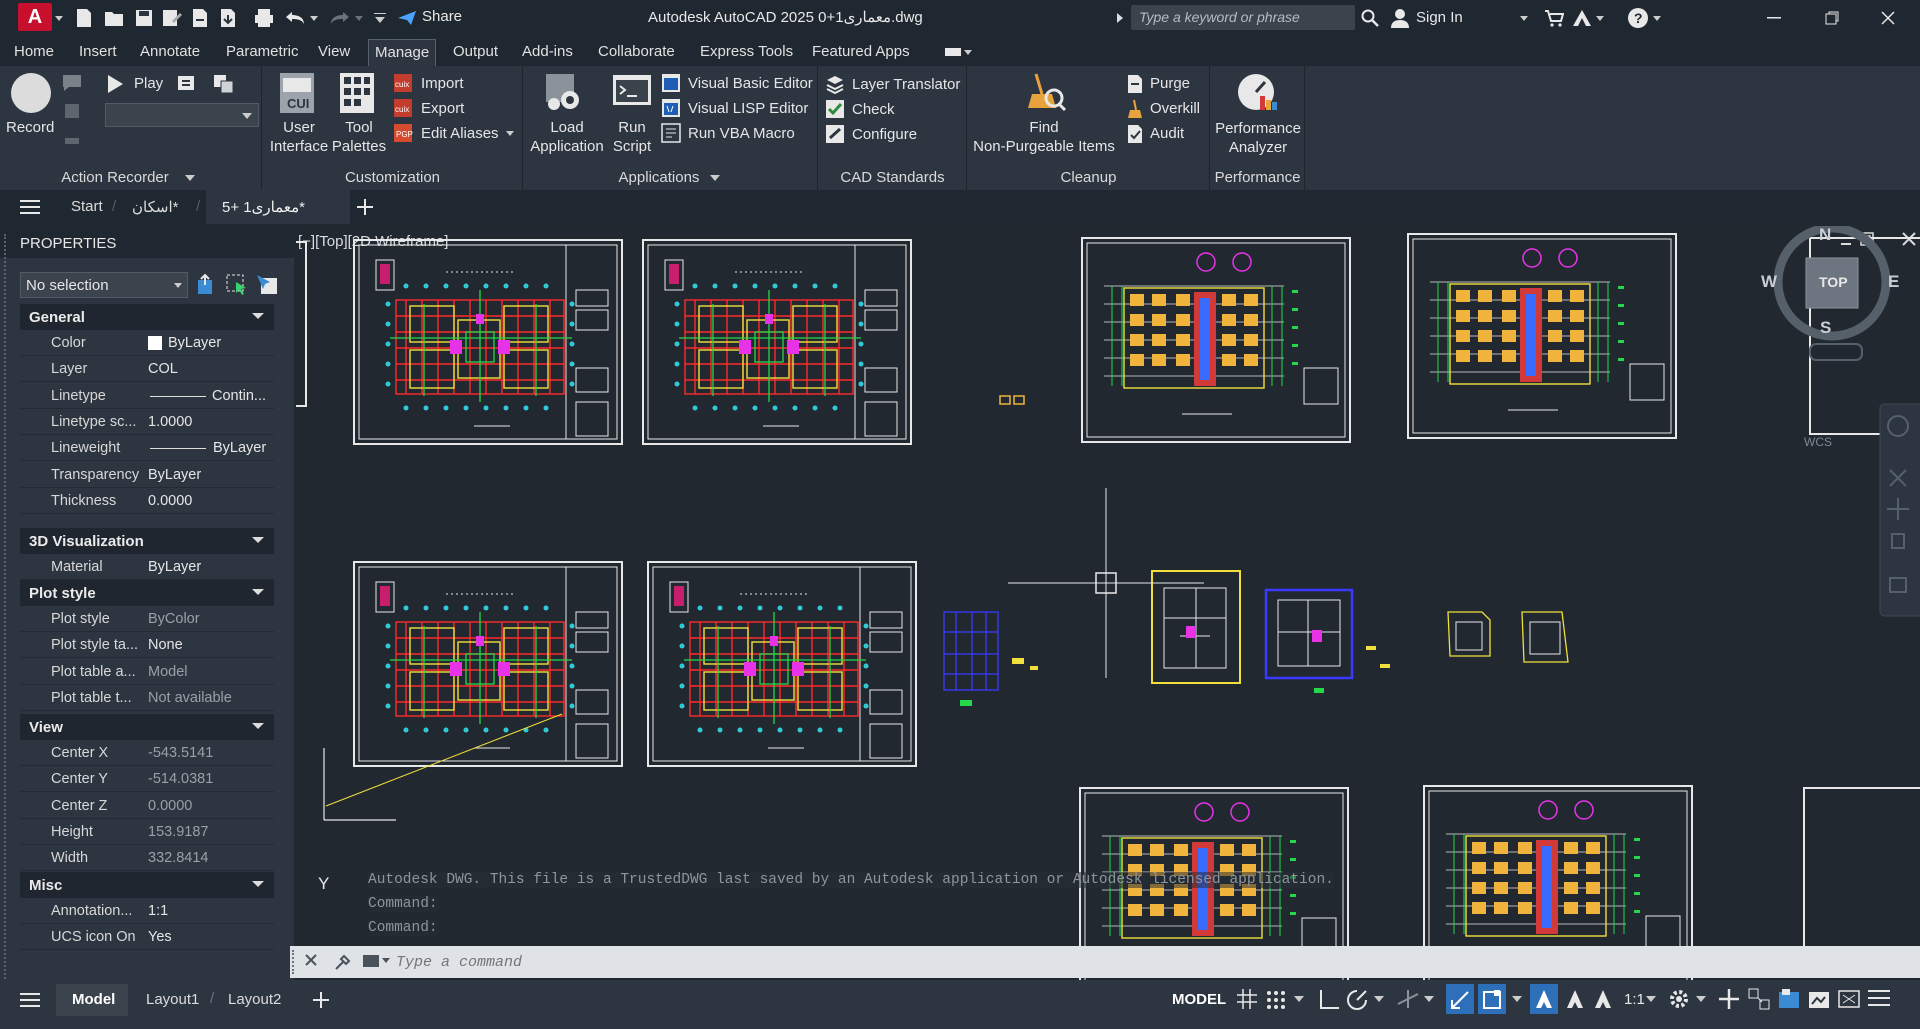 The image size is (1920, 1029). What do you see at coordinates (359, 137) in the screenshot?
I see `tool-palettes-button: Tool Palettes` at bounding box center [359, 137].